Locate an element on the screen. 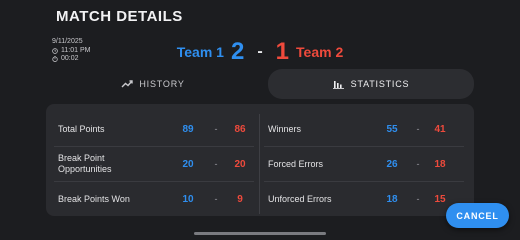 The height and width of the screenshot is (240, 520). team2-name: Team 2 is located at coordinates (320, 52).